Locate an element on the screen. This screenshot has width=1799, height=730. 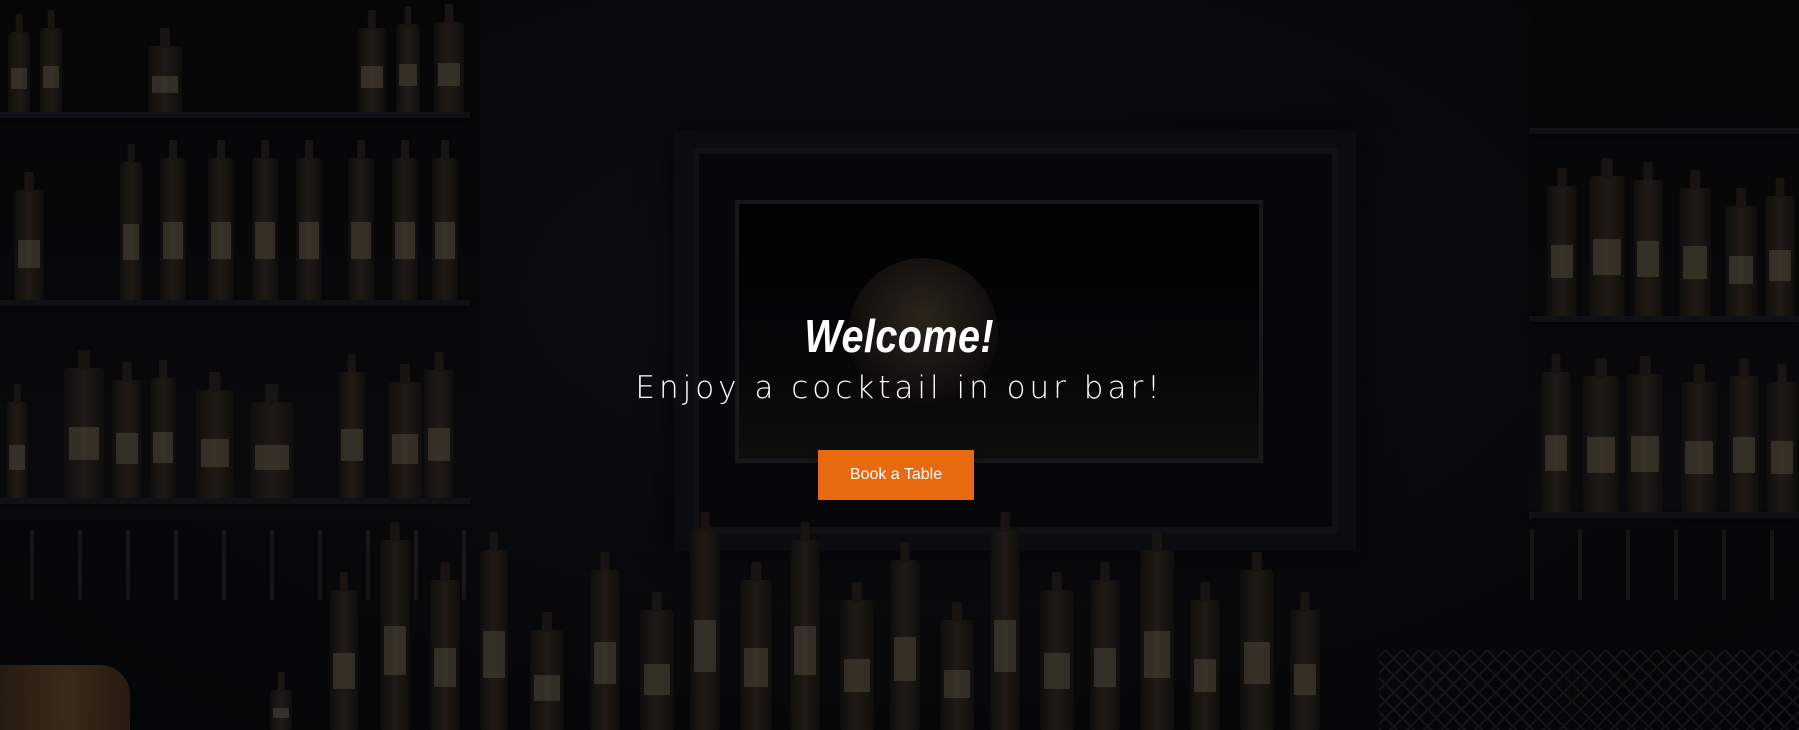
hero-title: Welcome! is located at coordinates (899, 336).